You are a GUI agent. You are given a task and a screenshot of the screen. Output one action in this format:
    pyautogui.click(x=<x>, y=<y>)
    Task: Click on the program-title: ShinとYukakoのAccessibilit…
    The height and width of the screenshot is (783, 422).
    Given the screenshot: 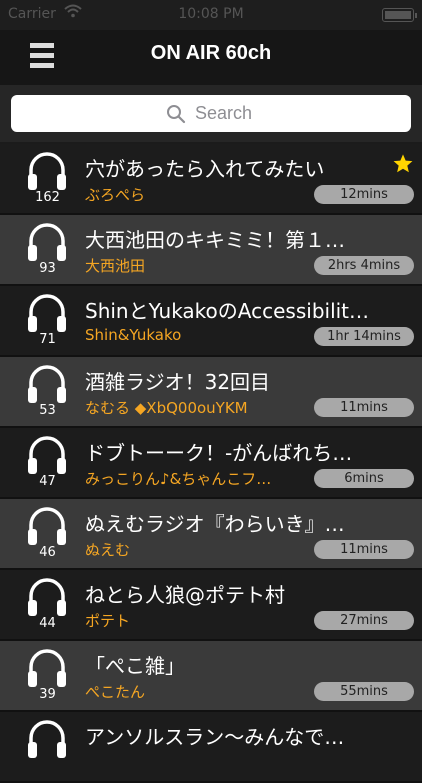 What is the action you would take?
    pyautogui.click(x=227, y=311)
    